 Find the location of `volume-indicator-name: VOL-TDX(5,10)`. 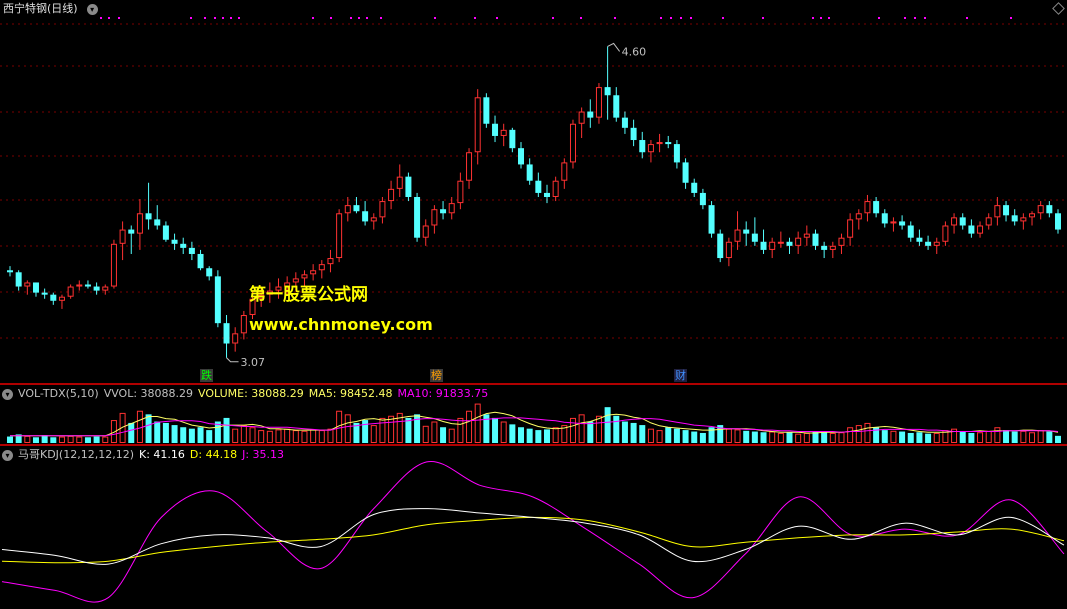

volume-indicator-name: VOL-TDX(5,10) is located at coordinates (58, 393).